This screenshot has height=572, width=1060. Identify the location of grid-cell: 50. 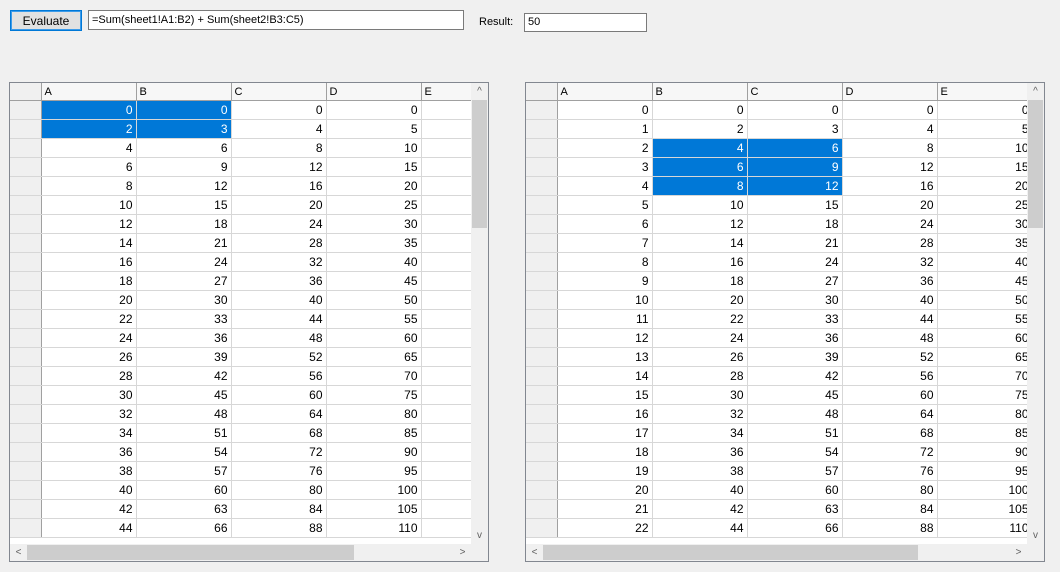
(374, 300).